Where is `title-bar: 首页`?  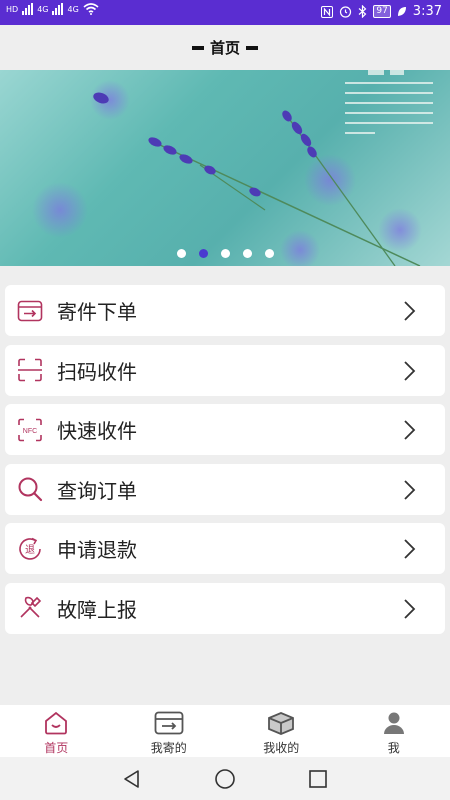 title-bar: 首页 is located at coordinates (225, 47).